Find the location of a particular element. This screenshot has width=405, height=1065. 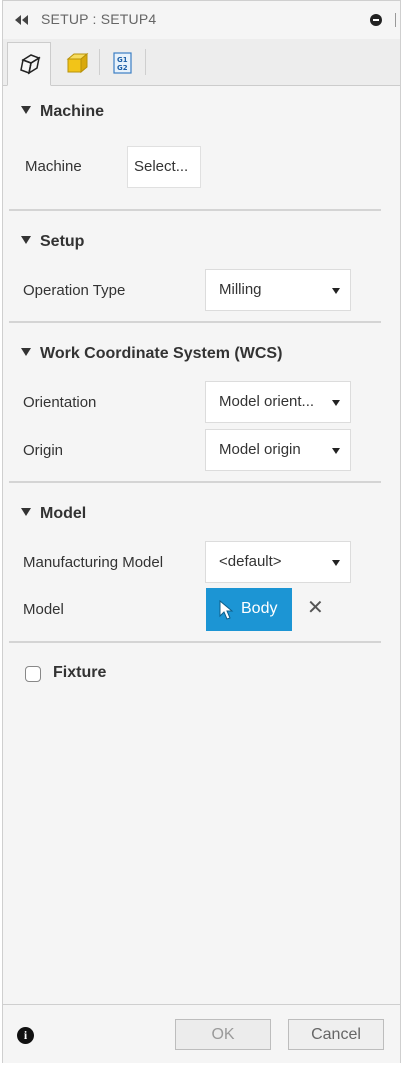

section-header-machine: Machine is located at coordinates (62, 112).